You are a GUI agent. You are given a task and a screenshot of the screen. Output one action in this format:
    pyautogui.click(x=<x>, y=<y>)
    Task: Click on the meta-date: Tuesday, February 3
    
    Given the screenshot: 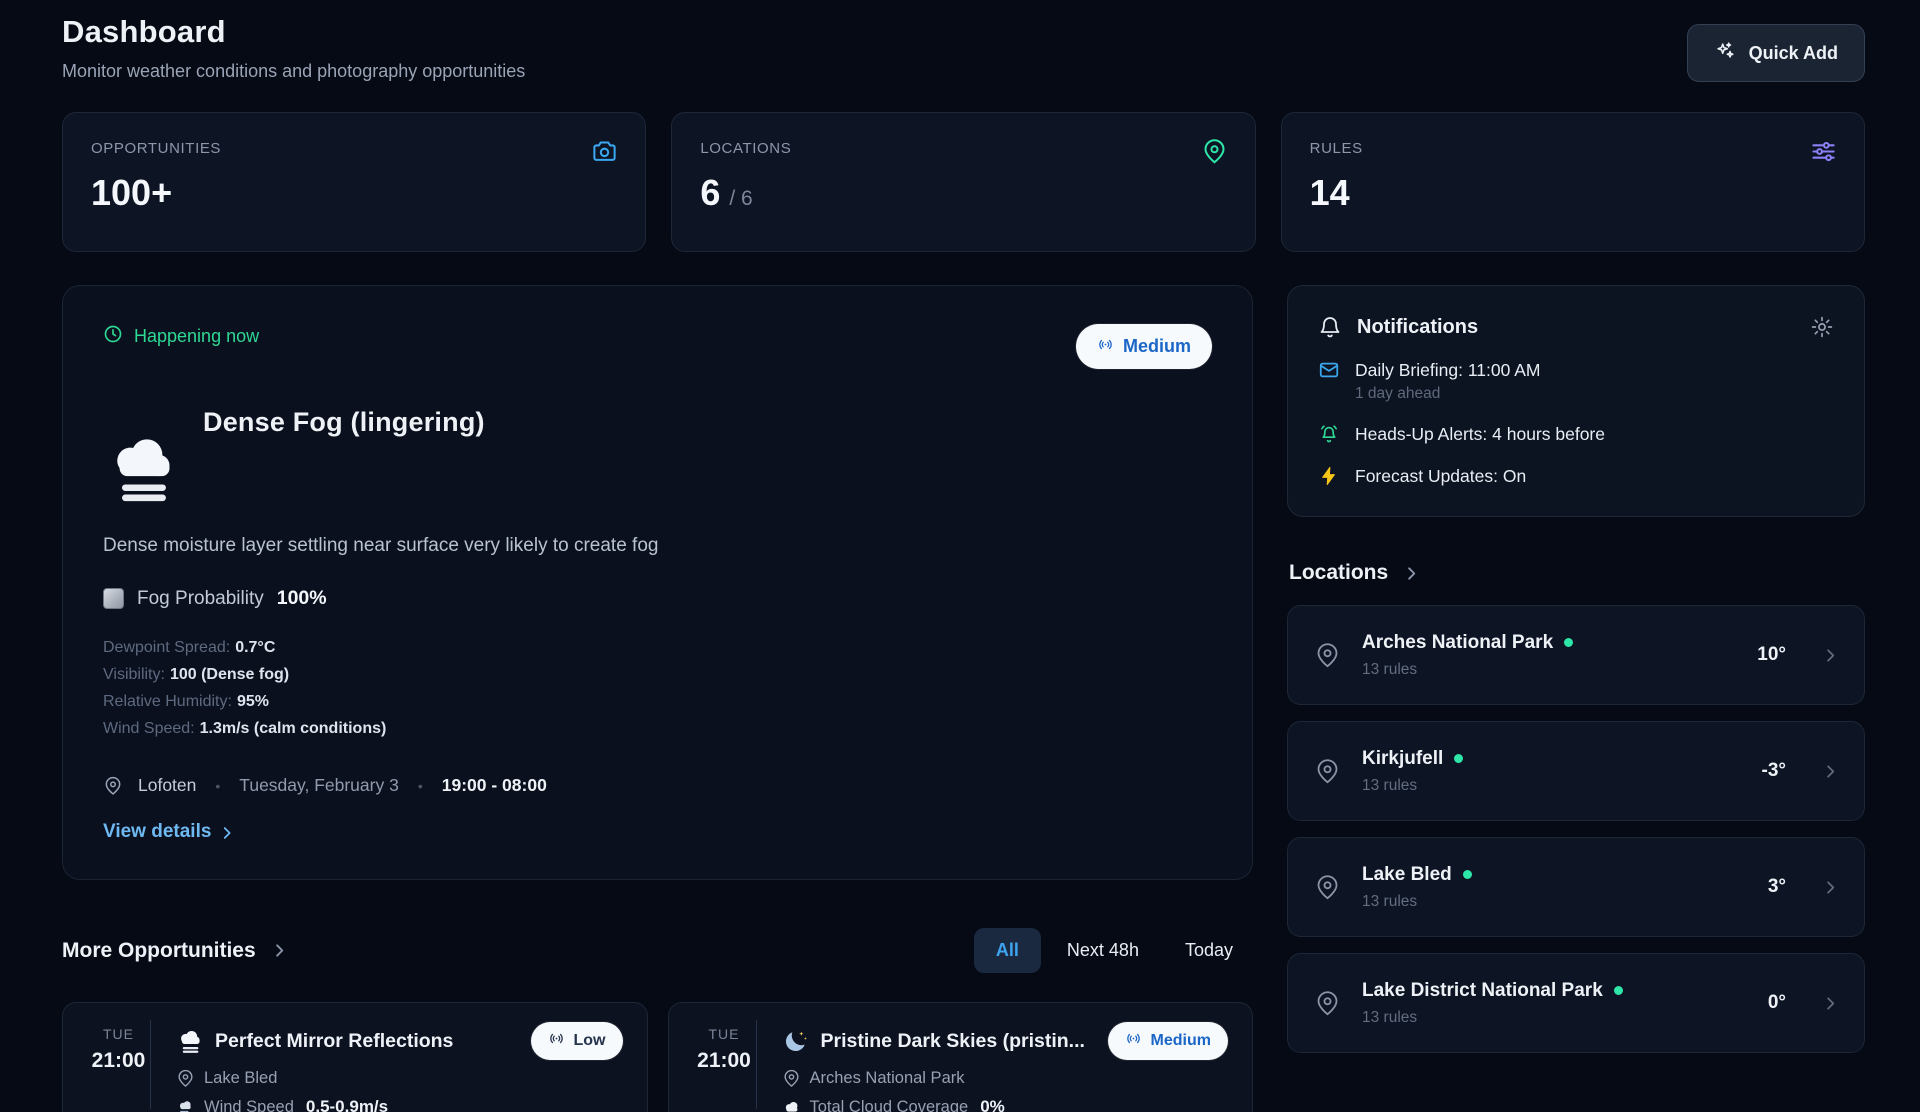 What is the action you would take?
    pyautogui.click(x=319, y=785)
    